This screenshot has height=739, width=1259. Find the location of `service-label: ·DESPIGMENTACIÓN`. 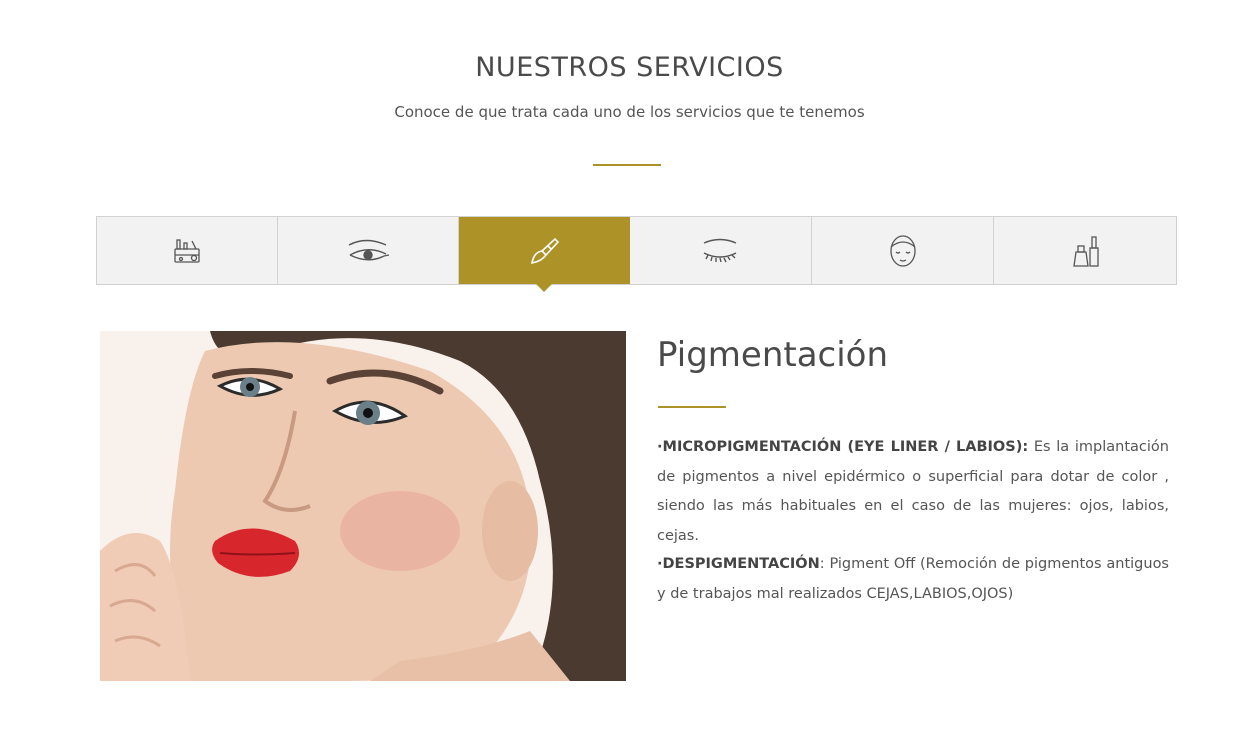

service-label: ·DESPIGMENTACIÓN is located at coordinates (738, 564).